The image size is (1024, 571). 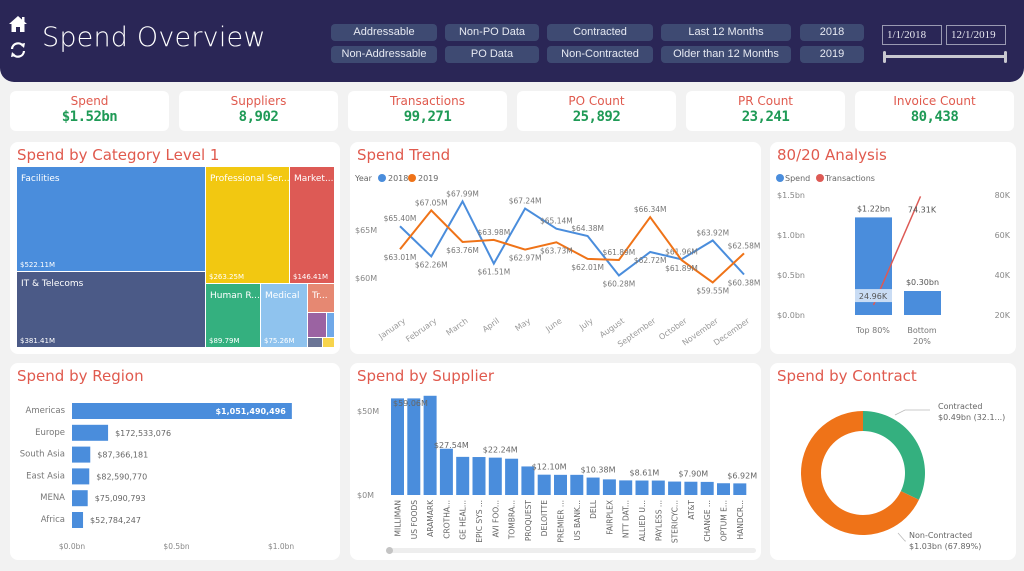 What do you see at coordinates (279, 341) in the screenshot?
I see `treemap-tile-value: $75.26M` at bounding box center [279, 341].